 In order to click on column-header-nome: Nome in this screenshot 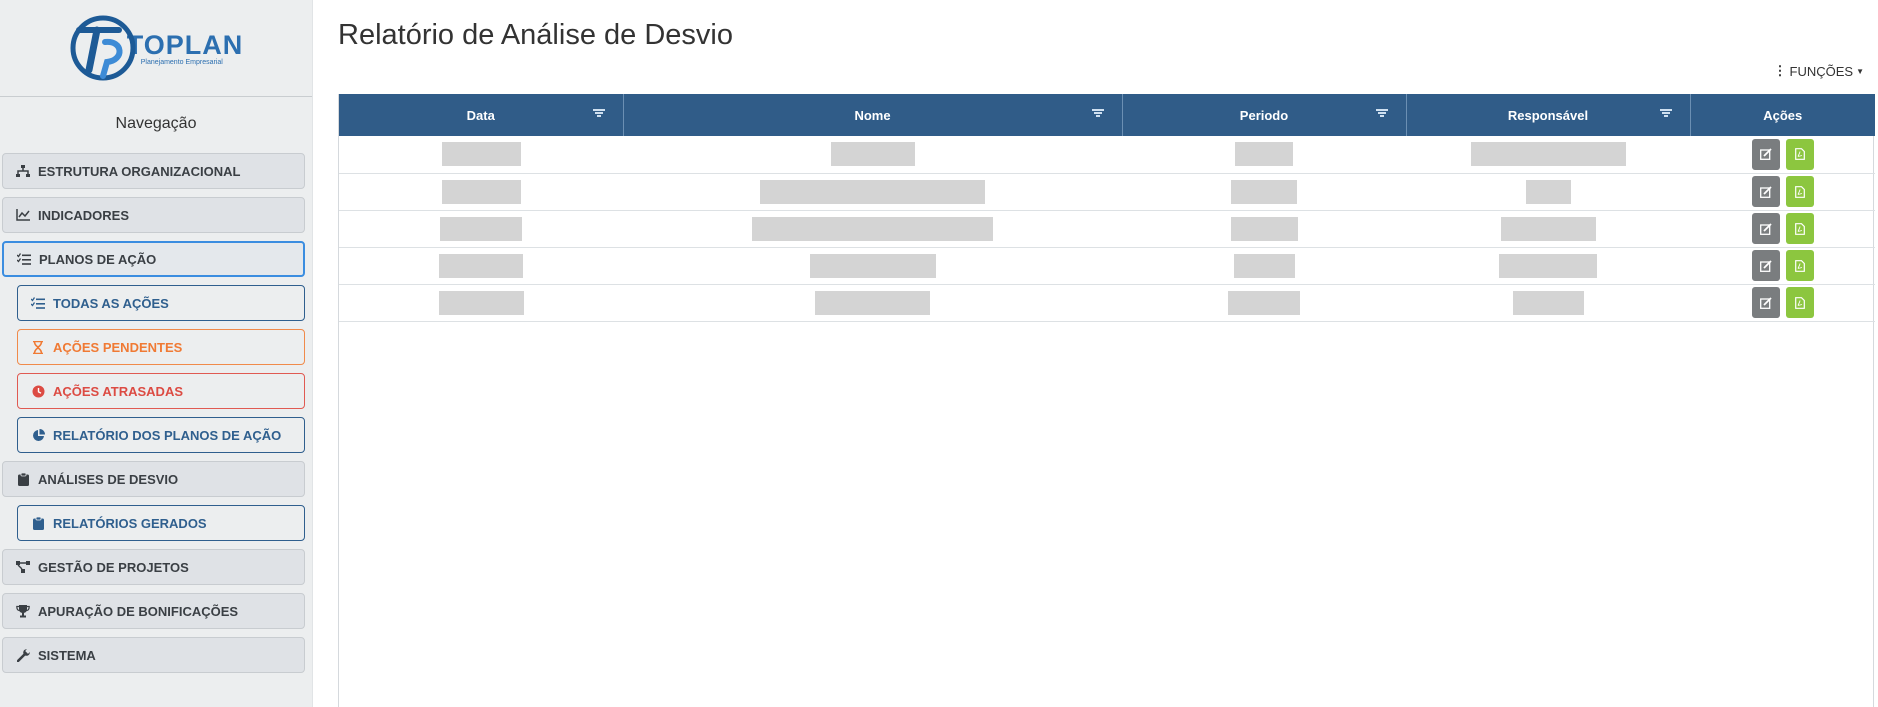, I will do `click(873, 115)`.